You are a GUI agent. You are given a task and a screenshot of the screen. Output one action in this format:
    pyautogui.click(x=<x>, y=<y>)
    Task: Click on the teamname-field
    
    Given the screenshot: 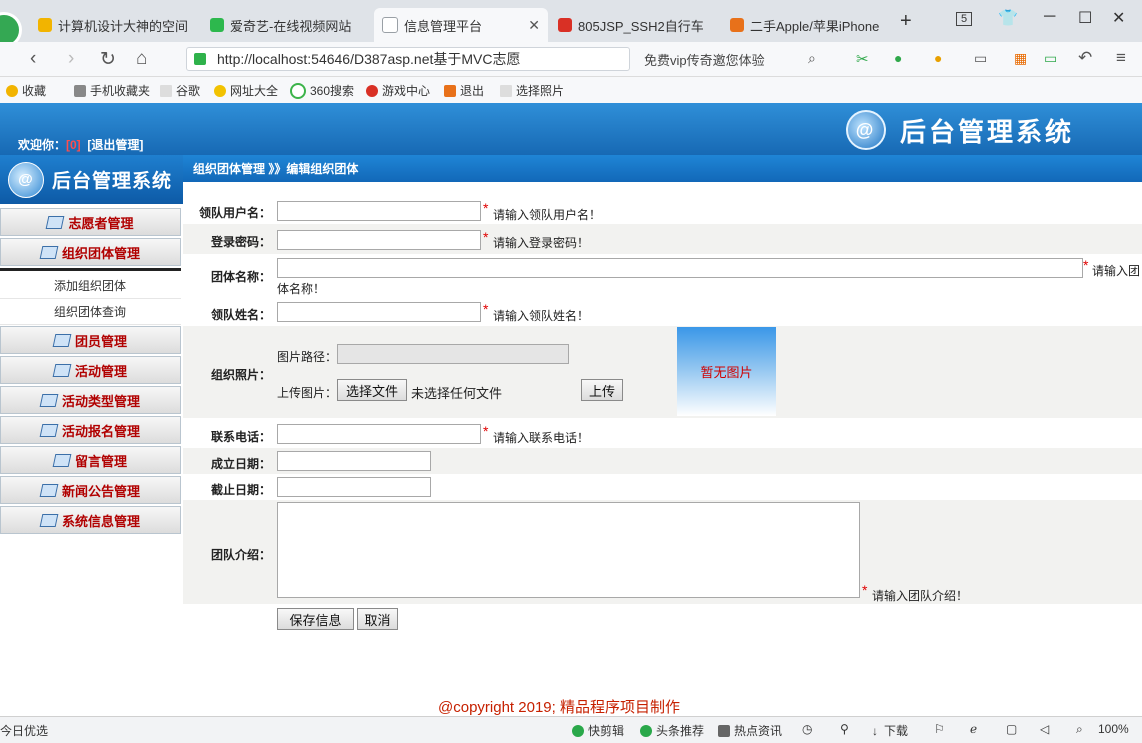 What is the action you would take?
    pyautogui.click(x=680, y=268)
    